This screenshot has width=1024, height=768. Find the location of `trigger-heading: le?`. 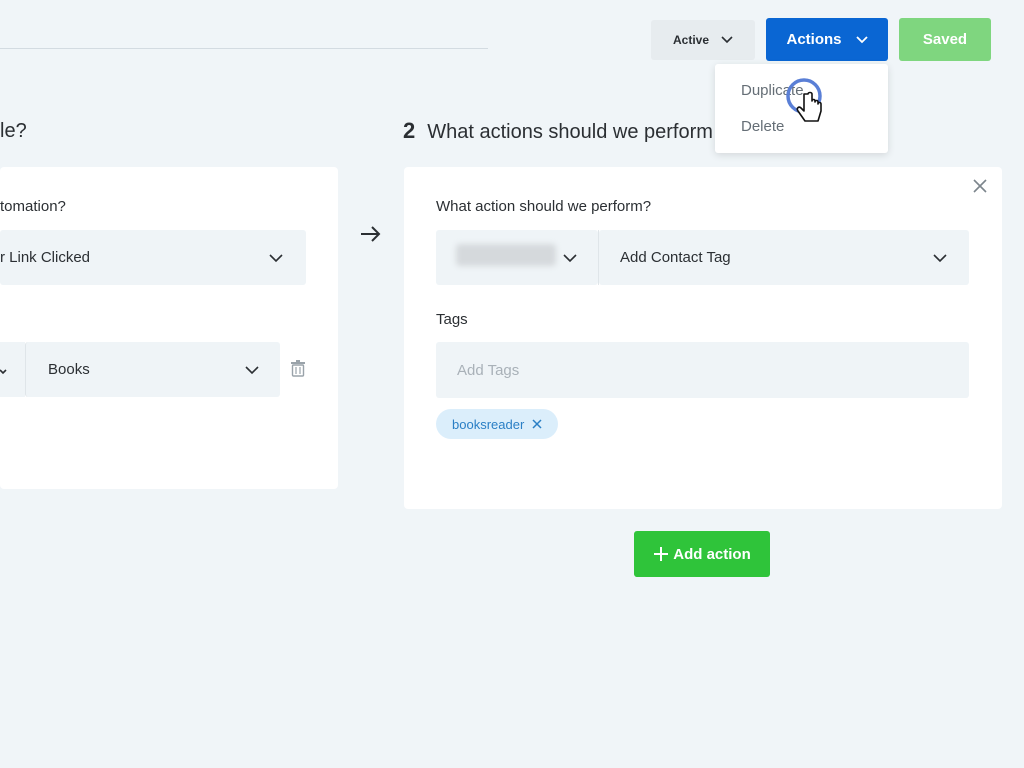

trigger-heading: le? is located at coordinates (13, 131).